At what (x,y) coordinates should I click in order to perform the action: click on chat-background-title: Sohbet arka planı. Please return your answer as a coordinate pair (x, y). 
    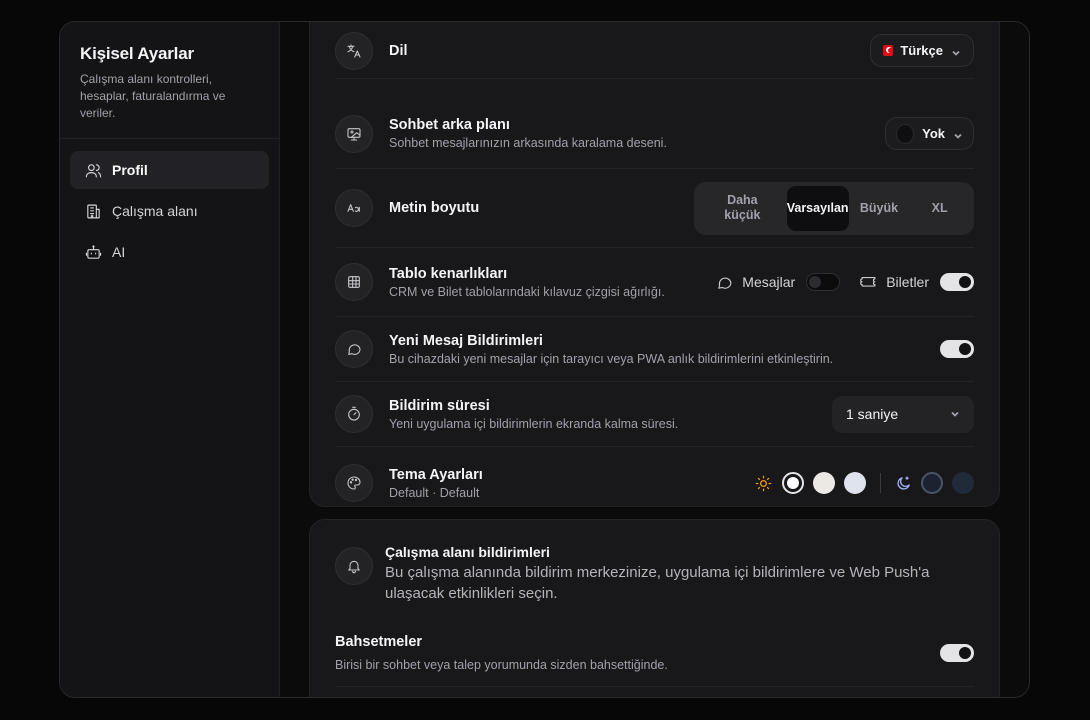
    Looking at the image, I should click on (449, 125).